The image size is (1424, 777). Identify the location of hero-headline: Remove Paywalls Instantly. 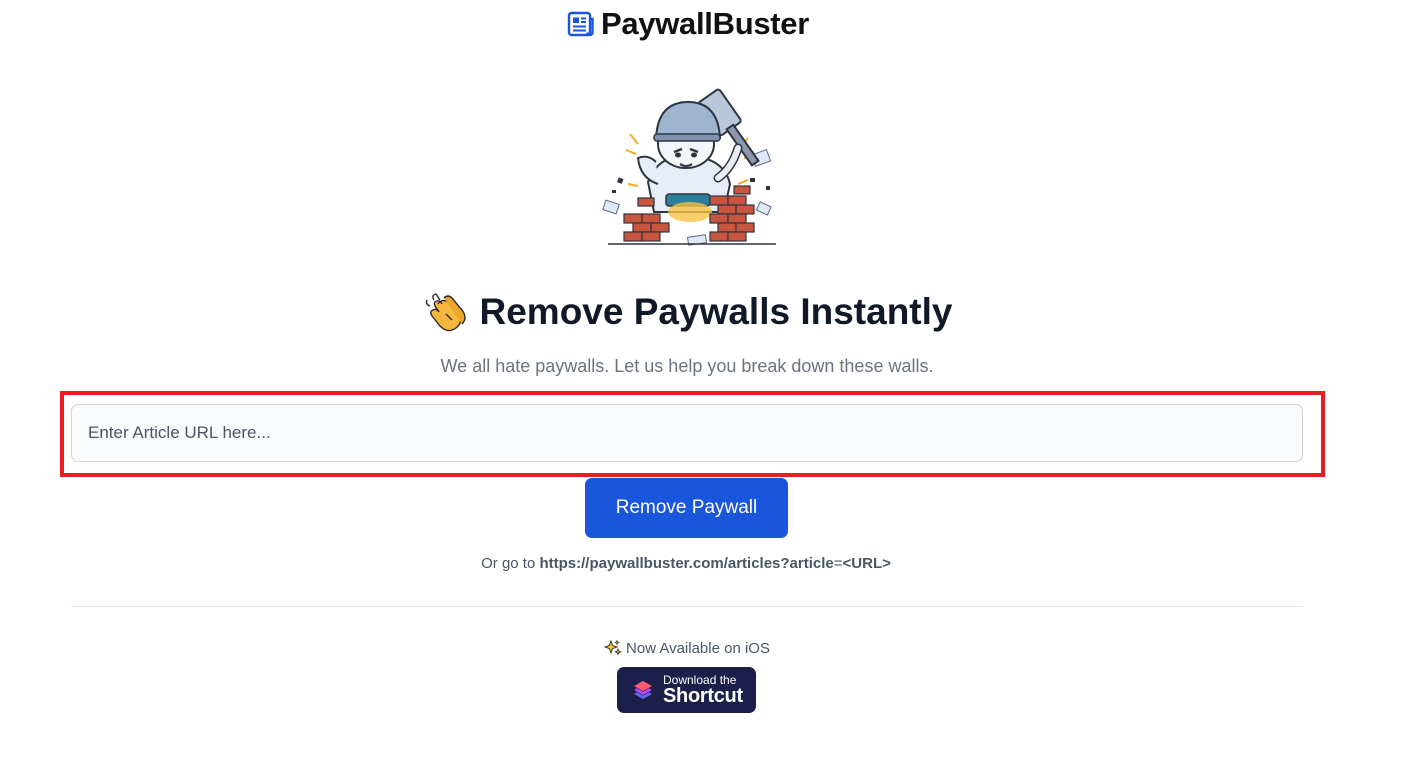
(688, 312).